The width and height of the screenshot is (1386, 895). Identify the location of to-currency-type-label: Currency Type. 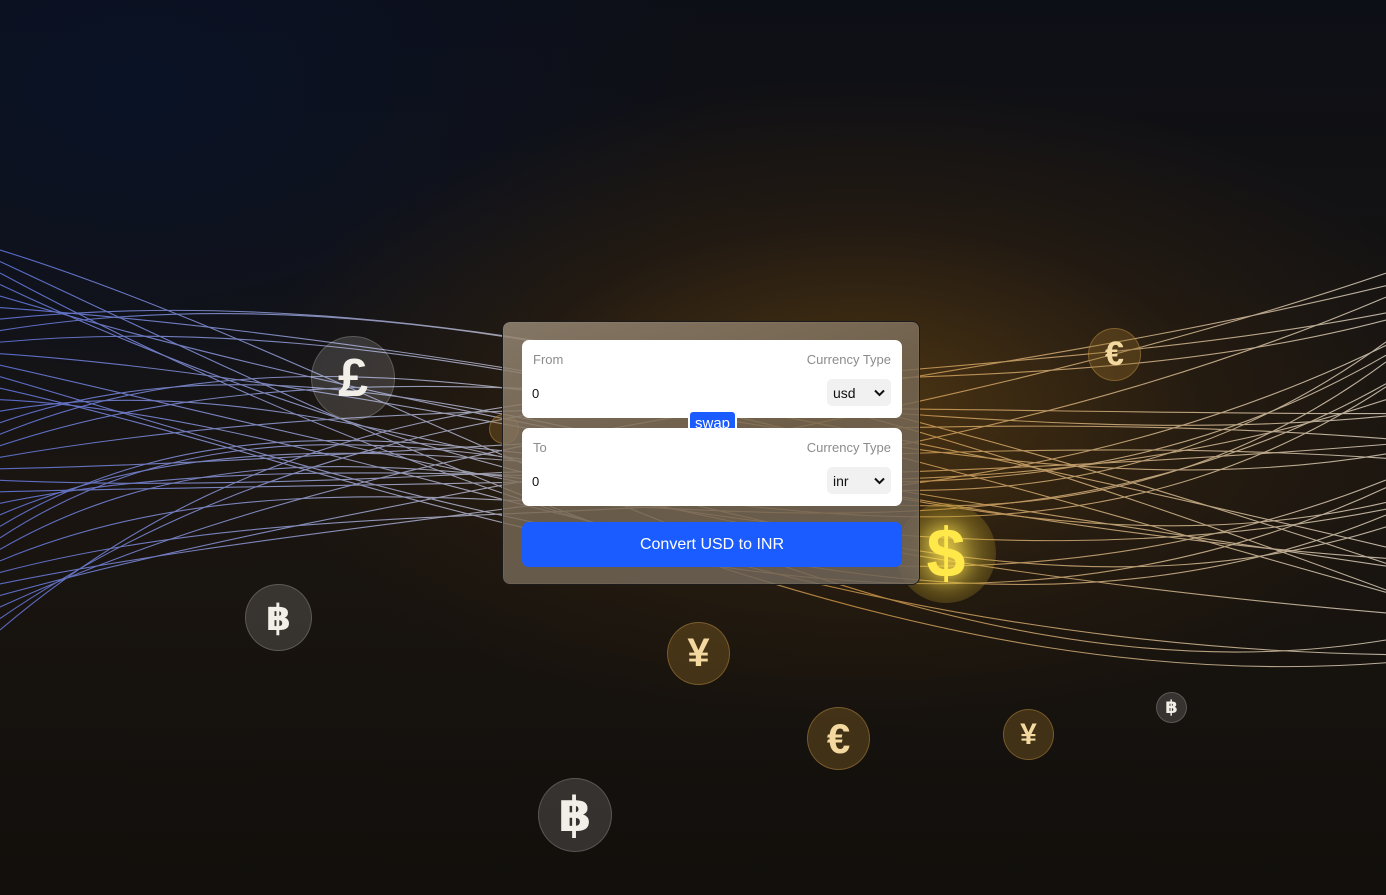
(848, 447).